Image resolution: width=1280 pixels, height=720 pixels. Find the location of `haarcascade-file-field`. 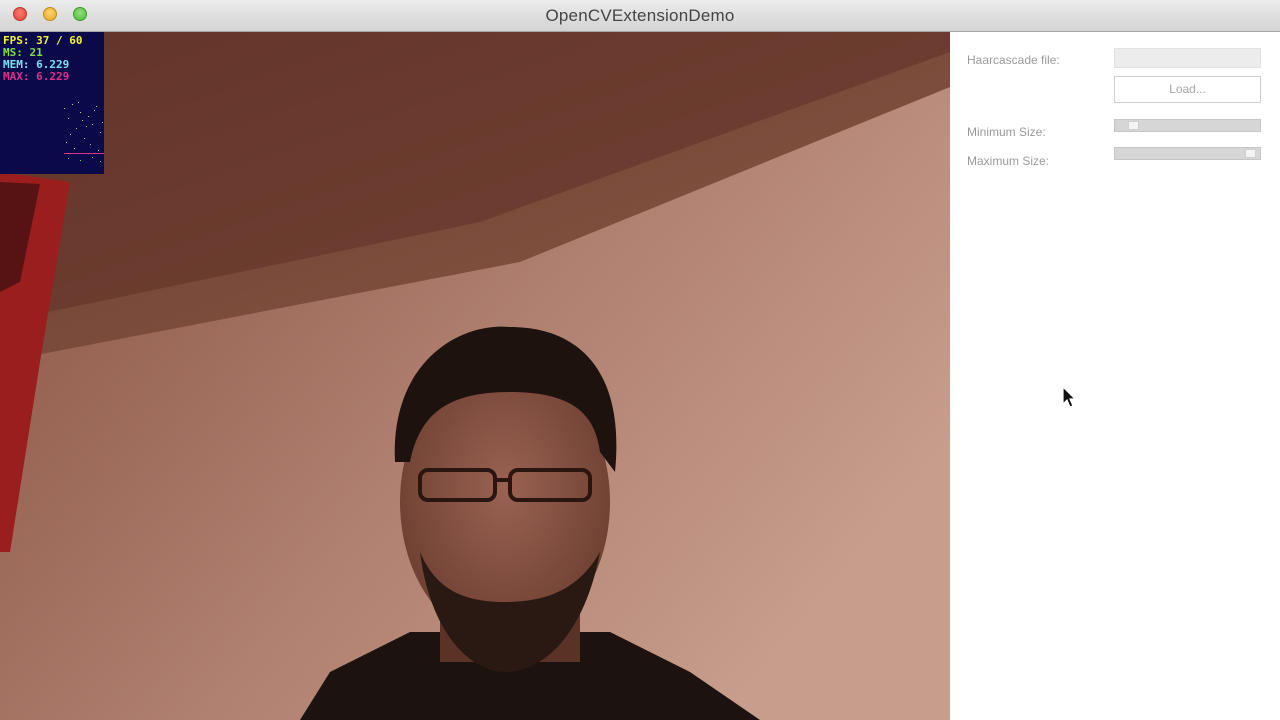

haarcascade-file-field is located at coordinates (1187, 58).